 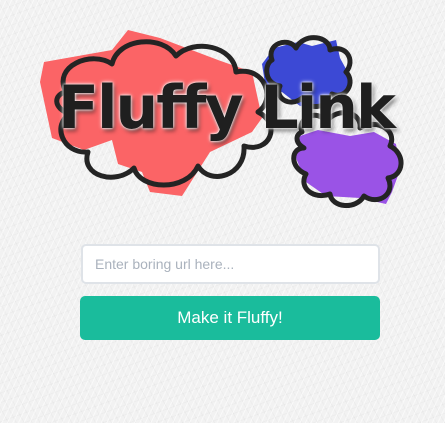 What do you see at coordinates (230, 318) in the screenshot?
I see `make-it-fluffy-button: Make it Fluffy!` at bounding box center [230, 318].